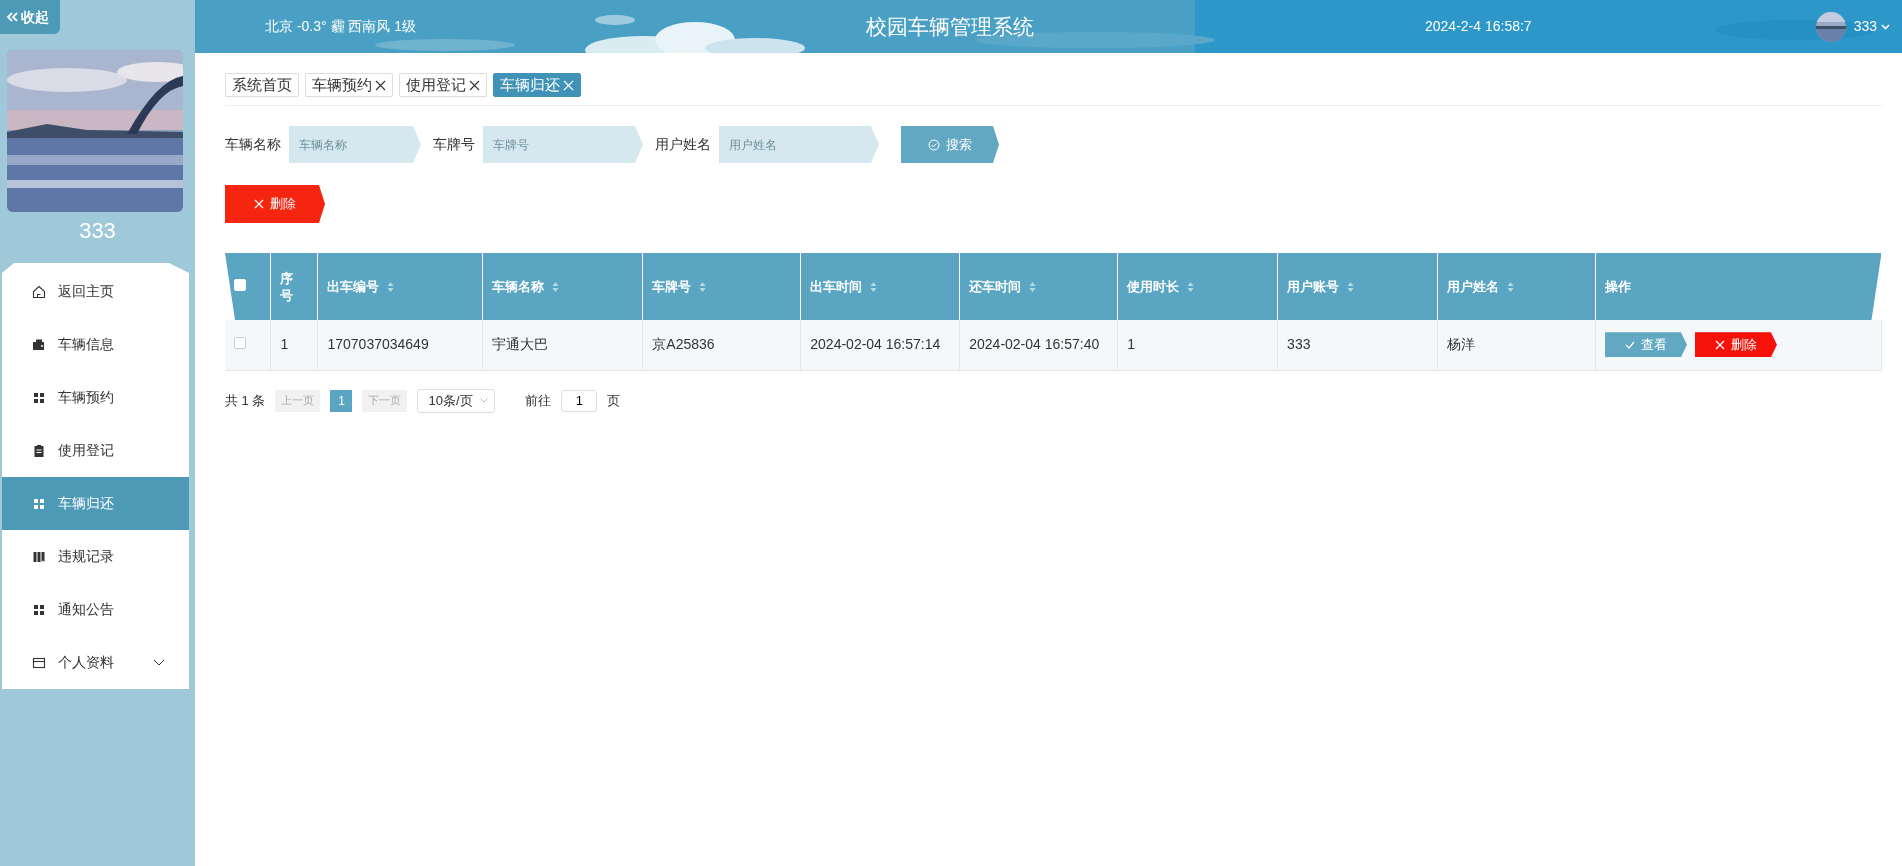 The height and width of the screenshot is (866, 1902). What do you see at coordinates (95, 609) in the screenshot?
I see `sidebar-item: 通知公告` at bounding box center [95, 609].